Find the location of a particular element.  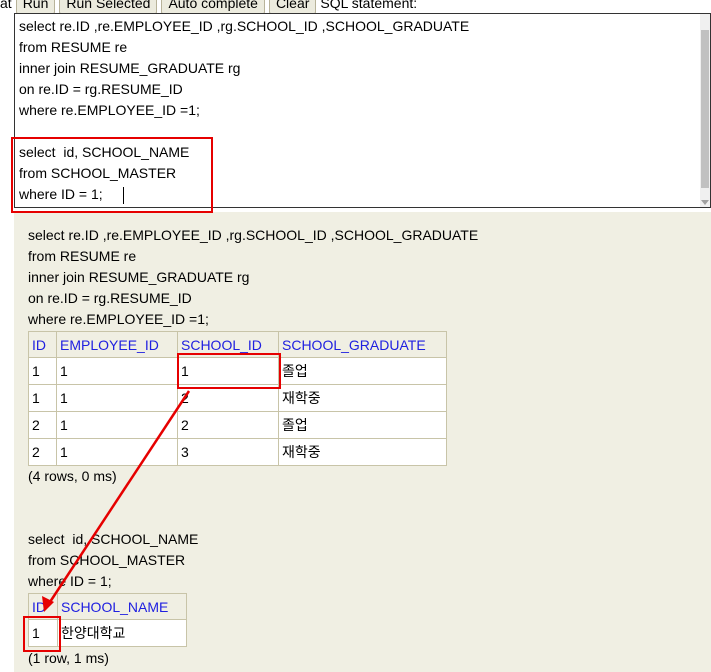

scroll-down-arrow-icon is located at coordinates (705, 202).